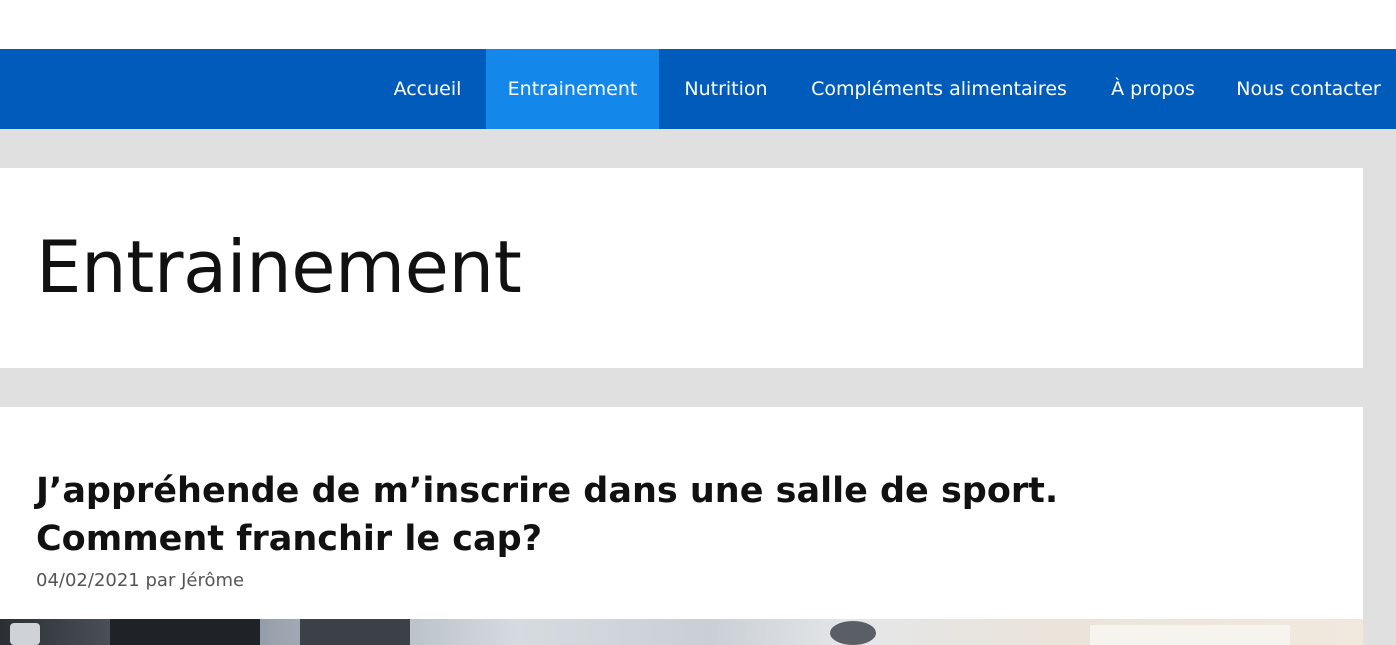  What do you see at coordinates (279, 267) in the screenshot?
I see `page-title: Entrainement` at bounding box center [279, 267].